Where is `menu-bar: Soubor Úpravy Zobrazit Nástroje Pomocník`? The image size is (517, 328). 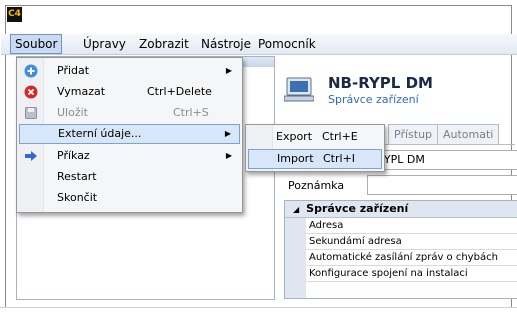
menu-bar: Soubor Úpravy Zobrazit Nástroje Pomocník is located at coordinates (259, 44).